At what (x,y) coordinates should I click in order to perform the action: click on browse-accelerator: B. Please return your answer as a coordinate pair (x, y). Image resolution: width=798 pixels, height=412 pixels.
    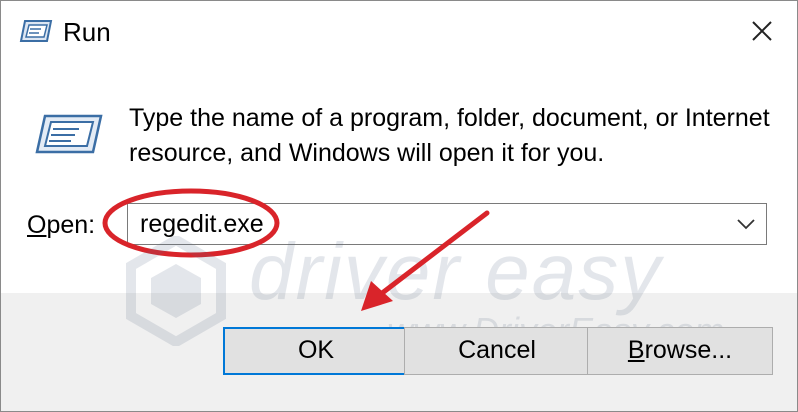
    Looking at the image, I should click on (636, 350).